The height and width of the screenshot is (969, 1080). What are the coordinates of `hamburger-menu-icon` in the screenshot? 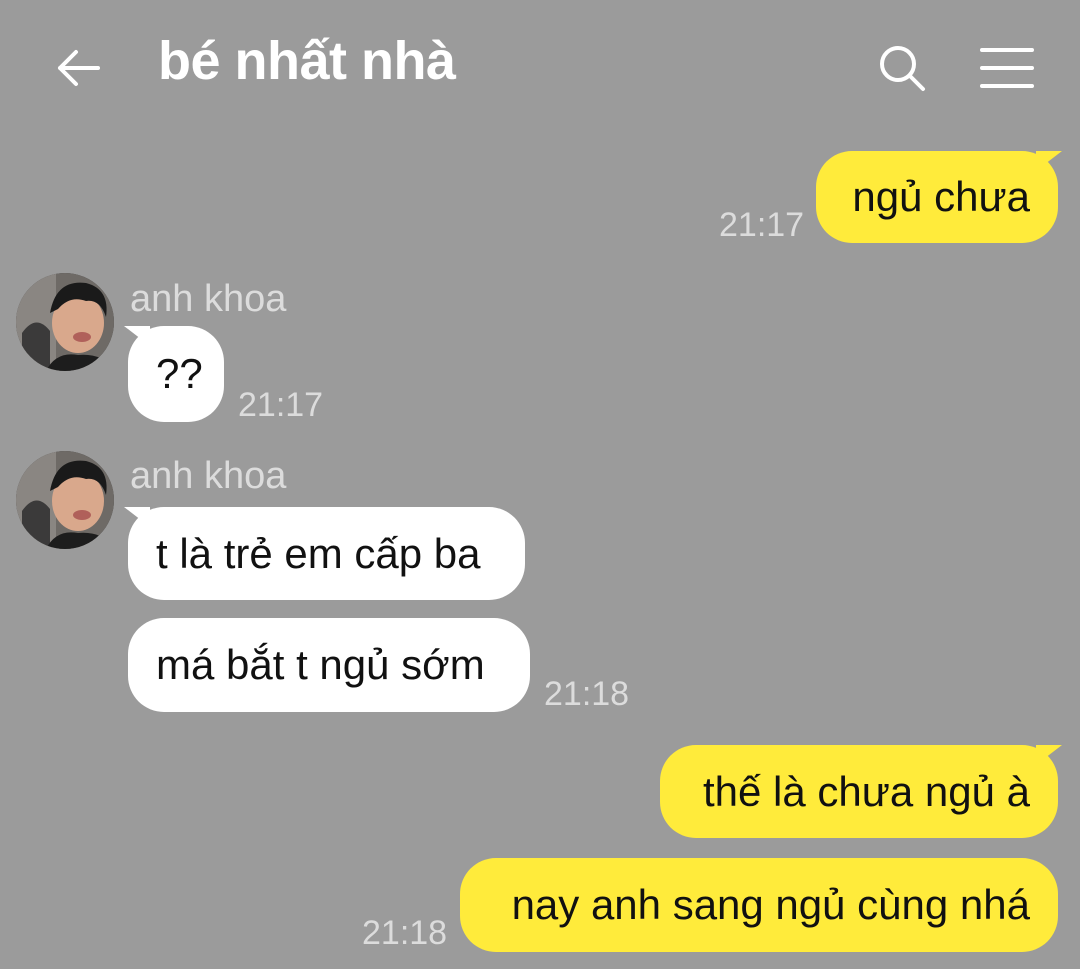 It's located at (1007, 68).